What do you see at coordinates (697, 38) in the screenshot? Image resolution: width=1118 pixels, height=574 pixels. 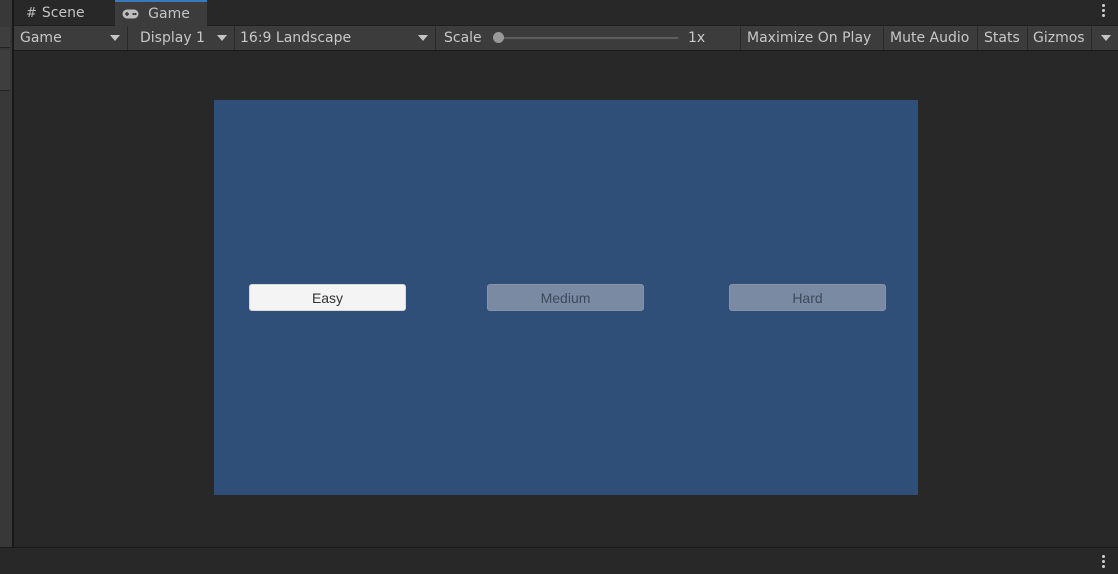 I see `scale-value: 1x` at bounding box center [697, 38].